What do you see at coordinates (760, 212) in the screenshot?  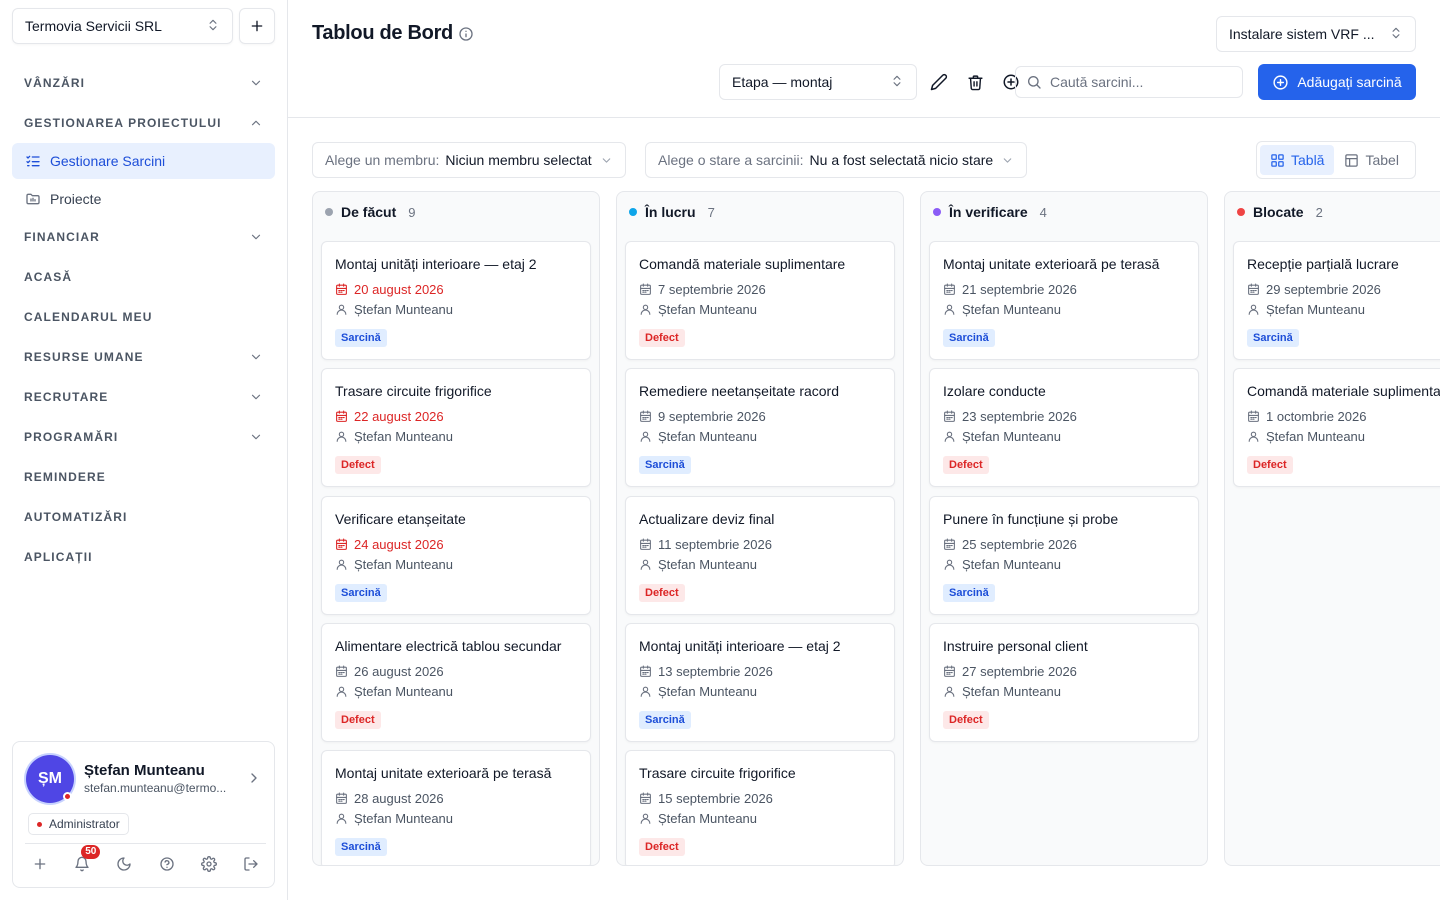 I see `column-header: În lucru 7` at bounding box center [760, 212].